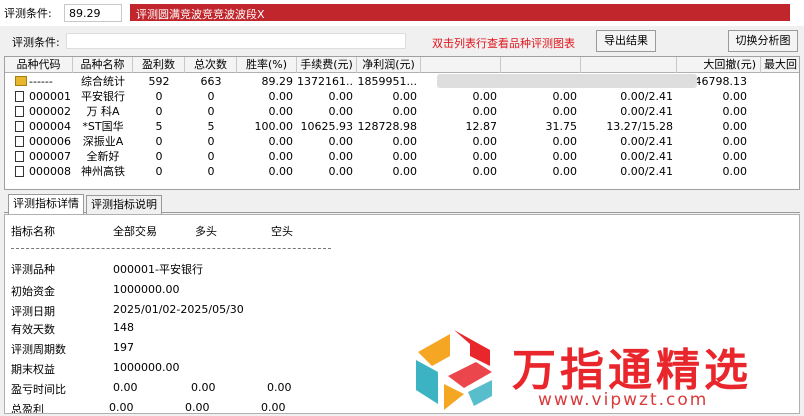 This screenshot has width=804, height=416. Describe the element at coordinates (27, 408) in the screenshot. I see `detail-label: 总盈利` at that location.